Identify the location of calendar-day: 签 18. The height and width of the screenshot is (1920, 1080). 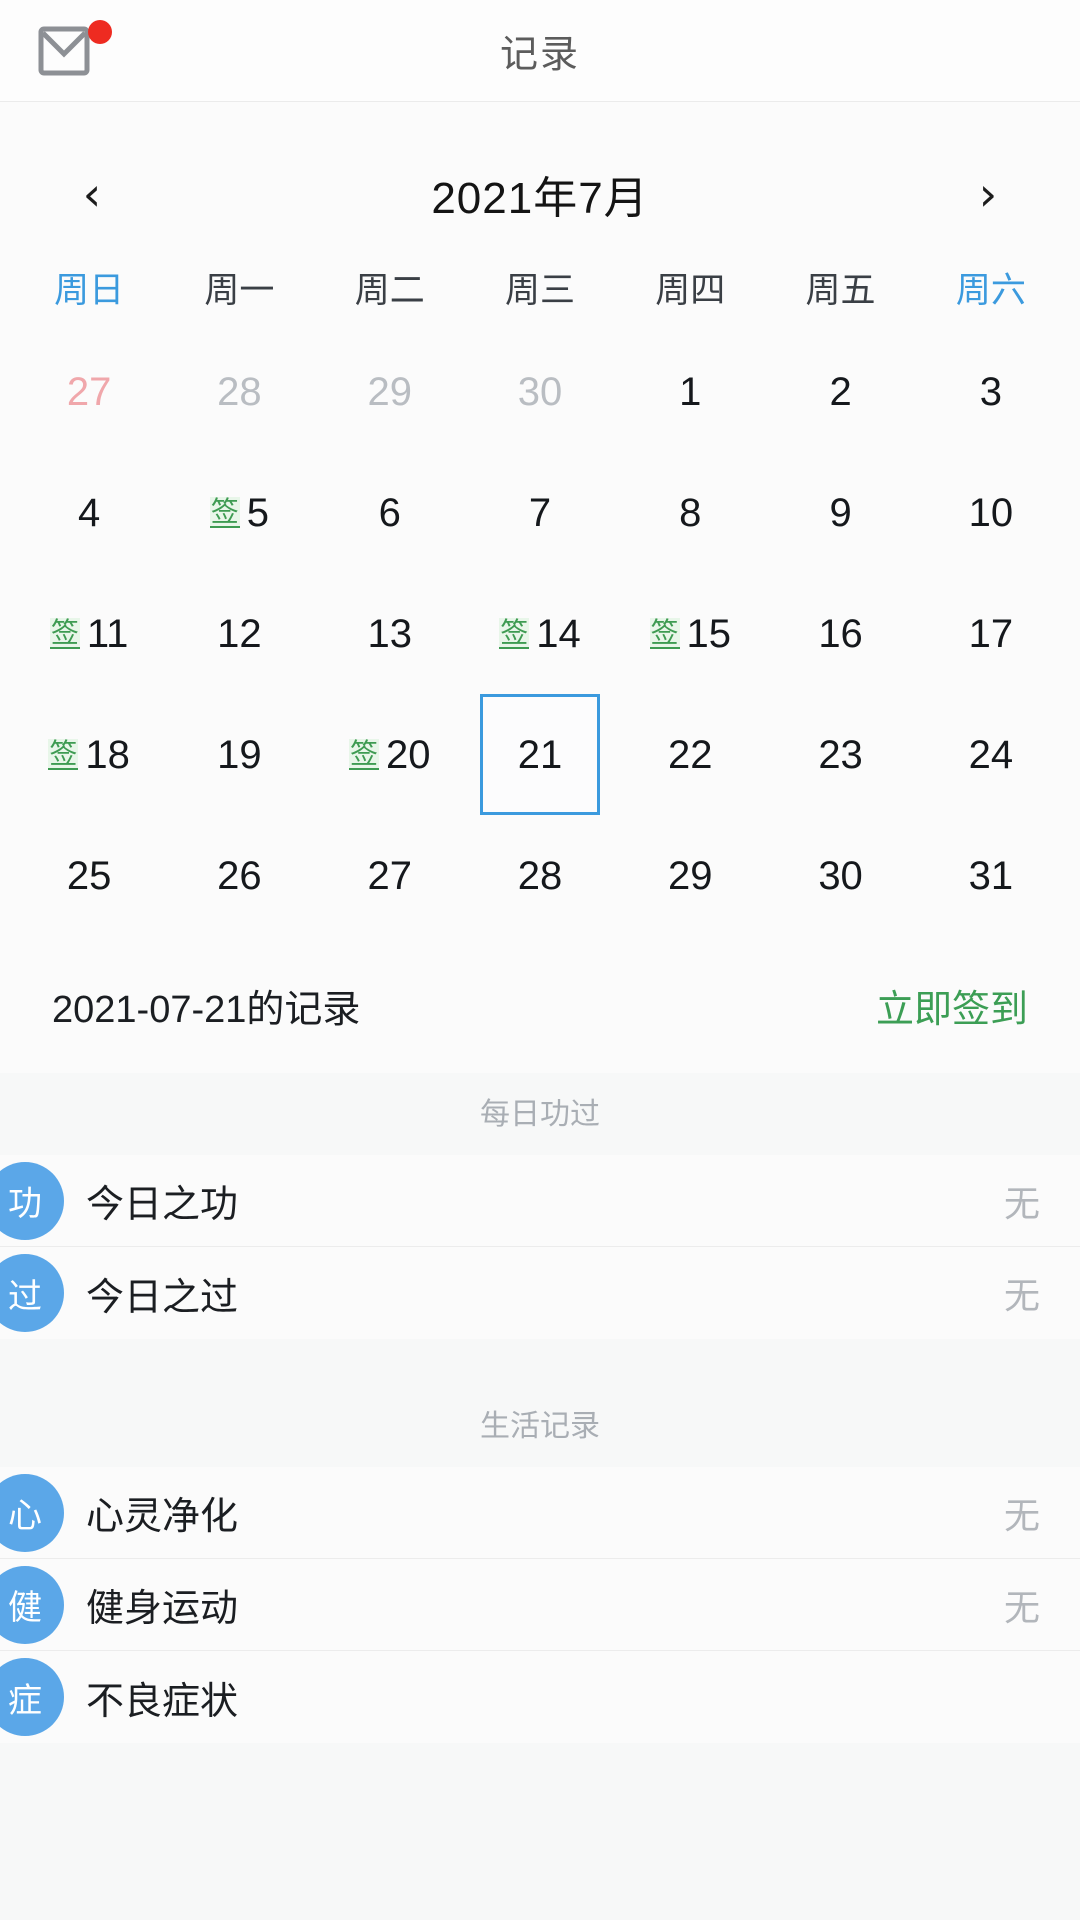
(89, 754).